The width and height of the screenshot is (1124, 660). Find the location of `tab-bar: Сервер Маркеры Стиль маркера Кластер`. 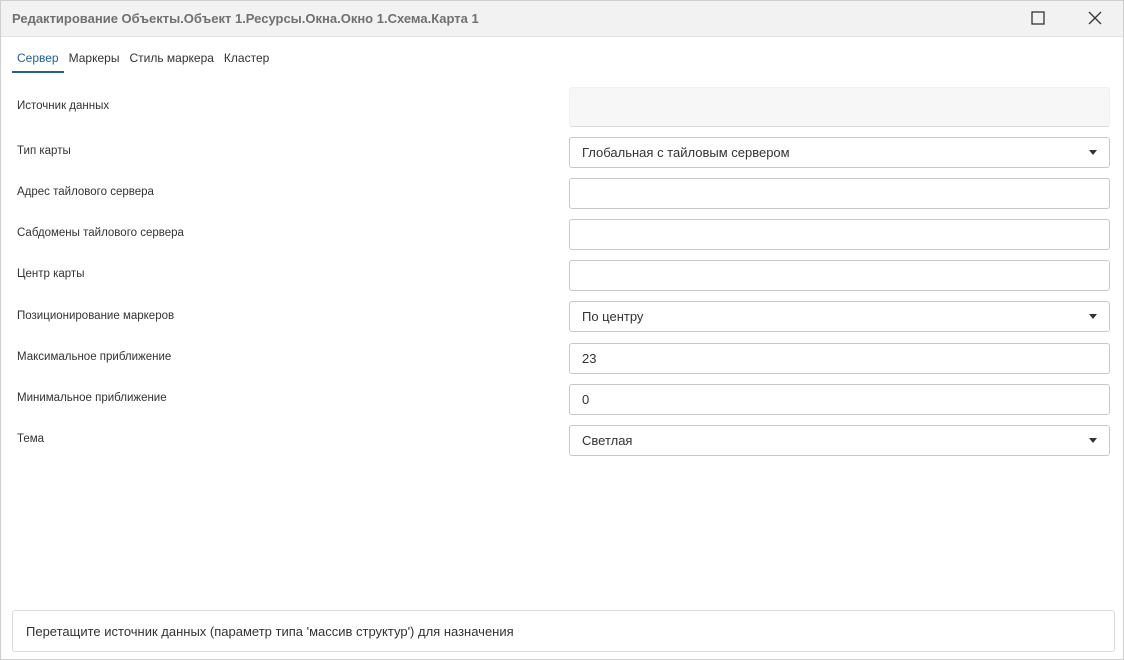

tab-bar: Сервер Маркеры Стиль маркера Кластер is located at coordinates (143, 59).